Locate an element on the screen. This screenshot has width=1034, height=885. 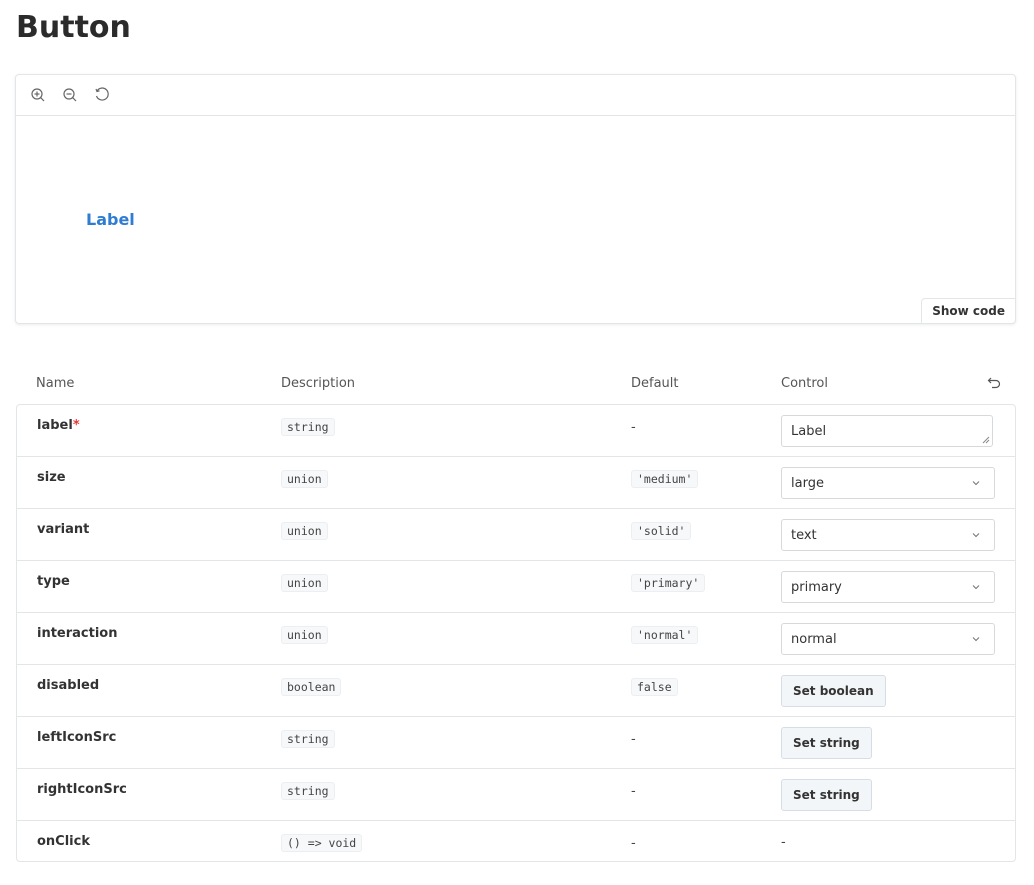
arg-default-value: 'primary' is located at coordinates (668, 583).